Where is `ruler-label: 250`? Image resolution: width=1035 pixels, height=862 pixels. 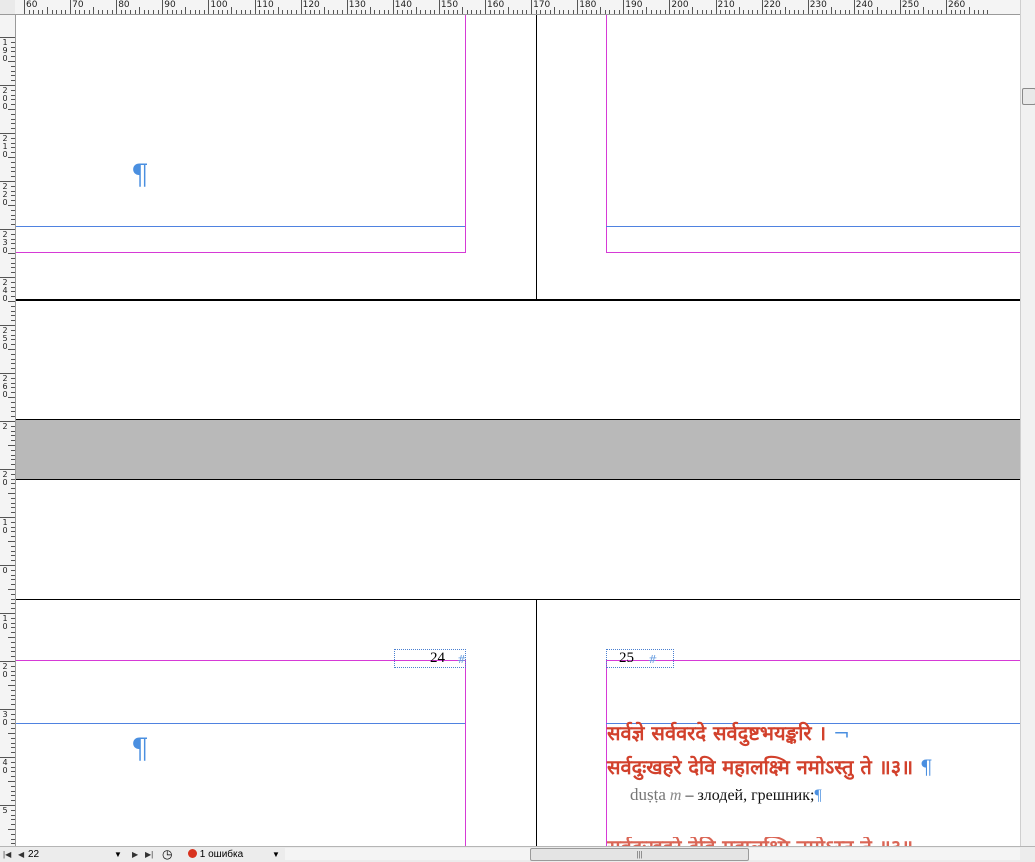 ruler-label: 250 is located at coordinates (910, 5).